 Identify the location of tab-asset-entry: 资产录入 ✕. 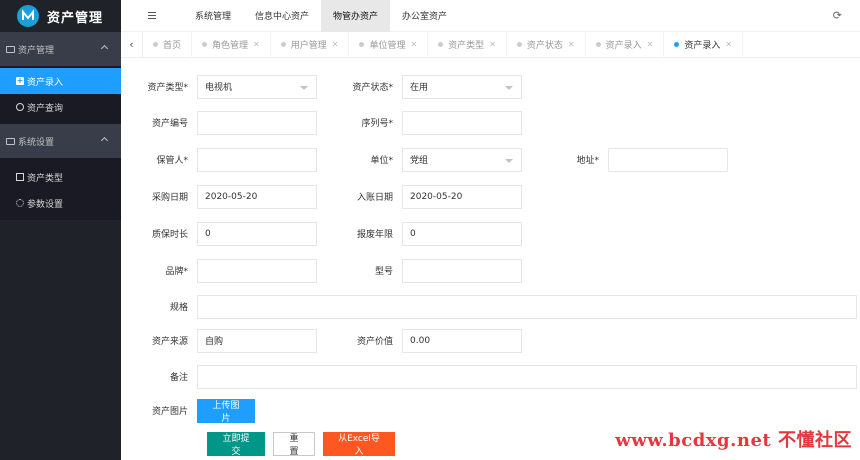
(625, 44).